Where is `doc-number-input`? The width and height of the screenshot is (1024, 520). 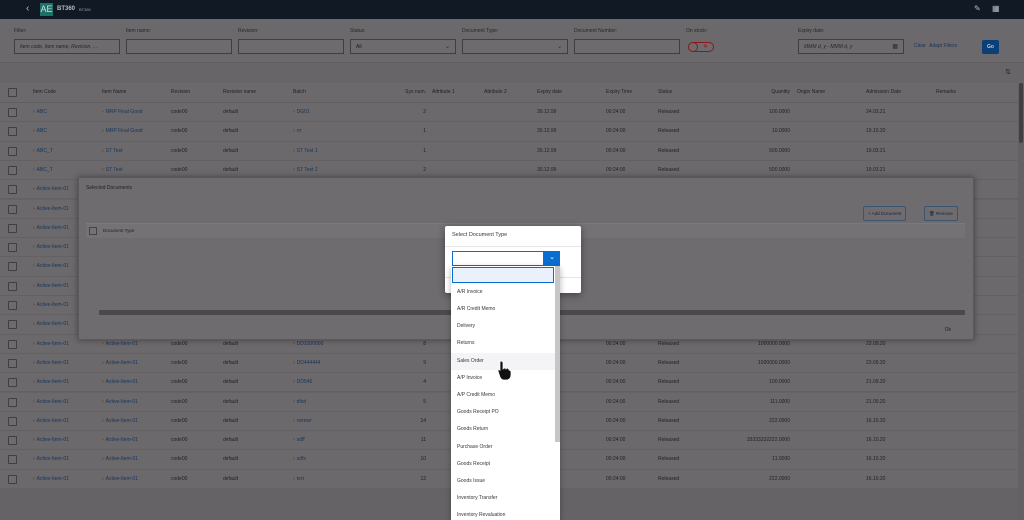
doc-number-input is located at coordinates (627, 46).